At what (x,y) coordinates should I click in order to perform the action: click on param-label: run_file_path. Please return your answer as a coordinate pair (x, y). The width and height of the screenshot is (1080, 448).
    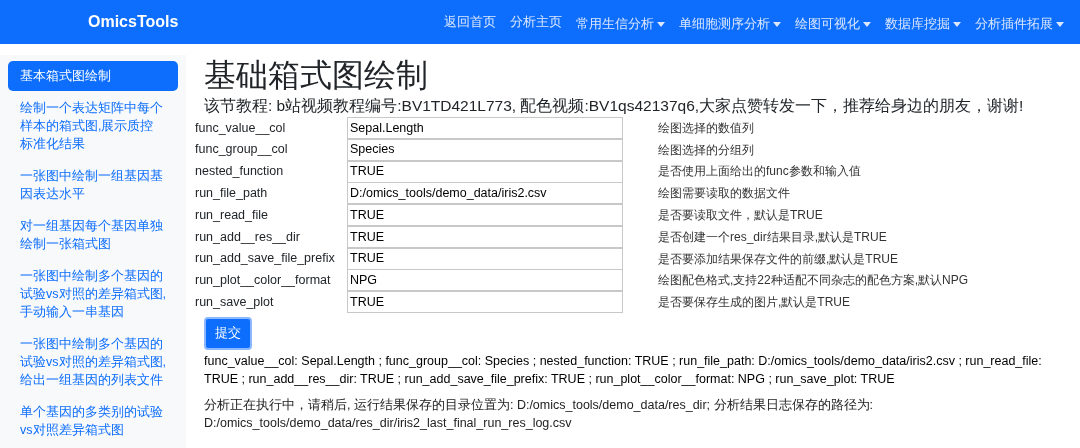
    Looking at the image, I should click on (232, 193).